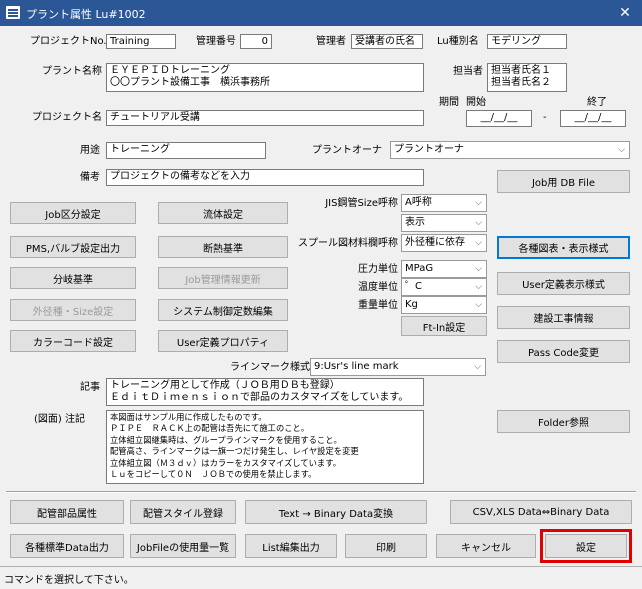  What do you see at coordinates (486, 546) in the screenshot?
I see `cancel-button: キャンセル` at bounding box center [486, 546].